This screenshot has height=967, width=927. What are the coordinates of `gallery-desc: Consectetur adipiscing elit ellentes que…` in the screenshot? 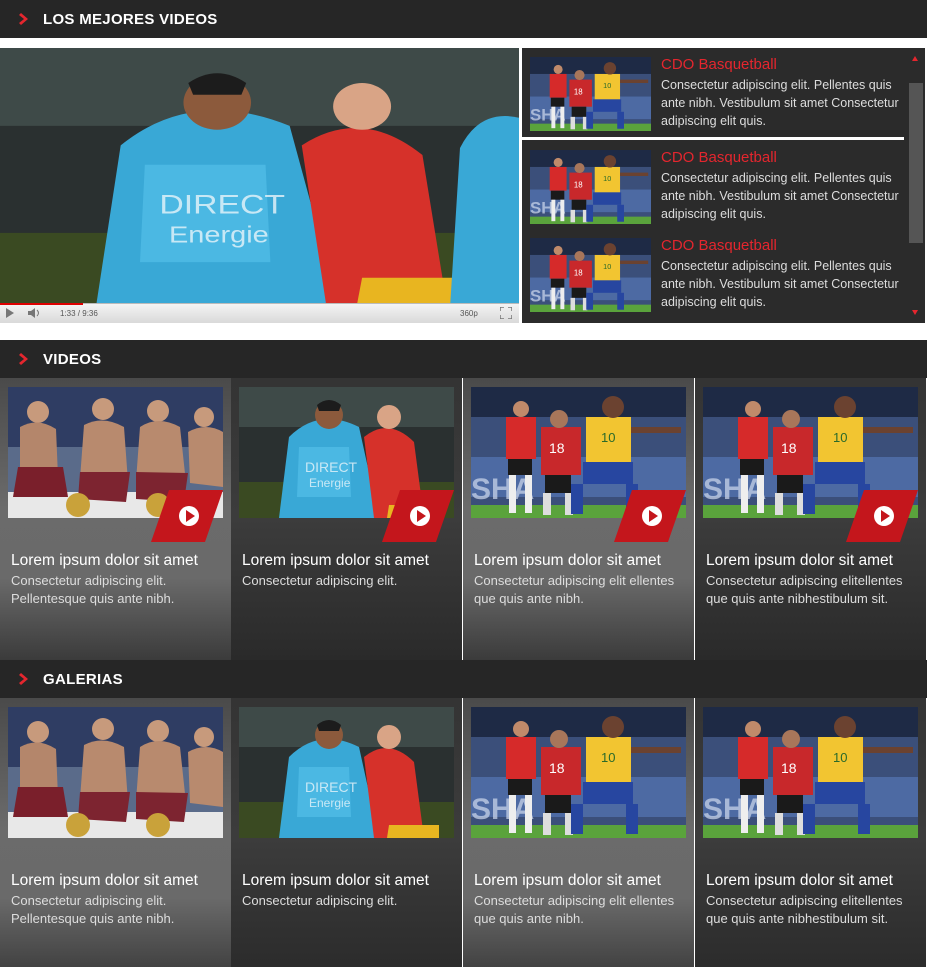 It's located at (574, 909).